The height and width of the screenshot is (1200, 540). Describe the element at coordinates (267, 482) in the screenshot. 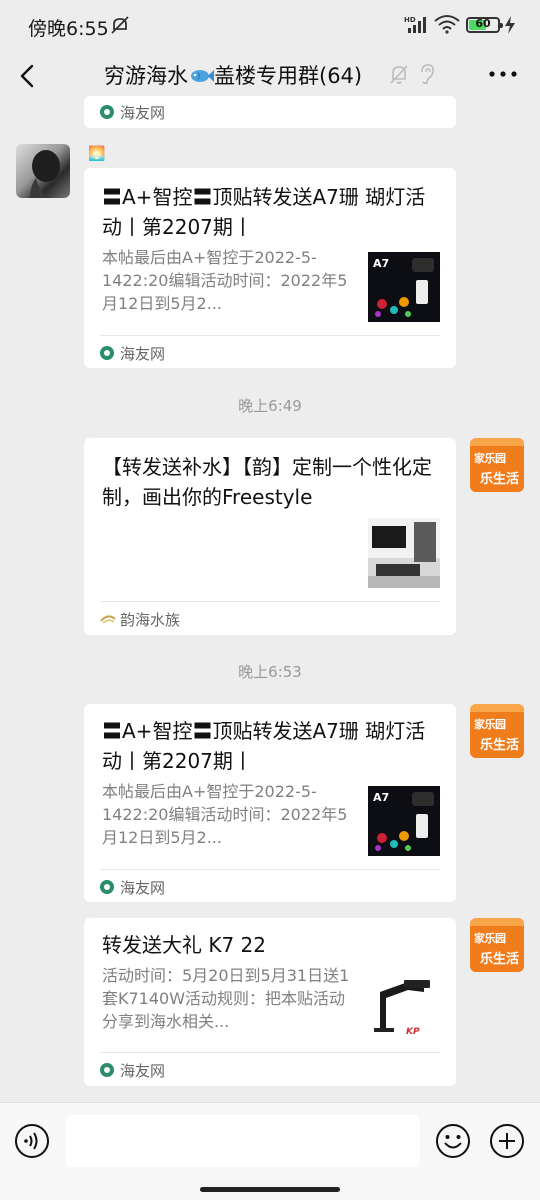

I see `card-title: 【转发送补水】【韵】定制一个性化定制，画出你的Freestyle` at that location.